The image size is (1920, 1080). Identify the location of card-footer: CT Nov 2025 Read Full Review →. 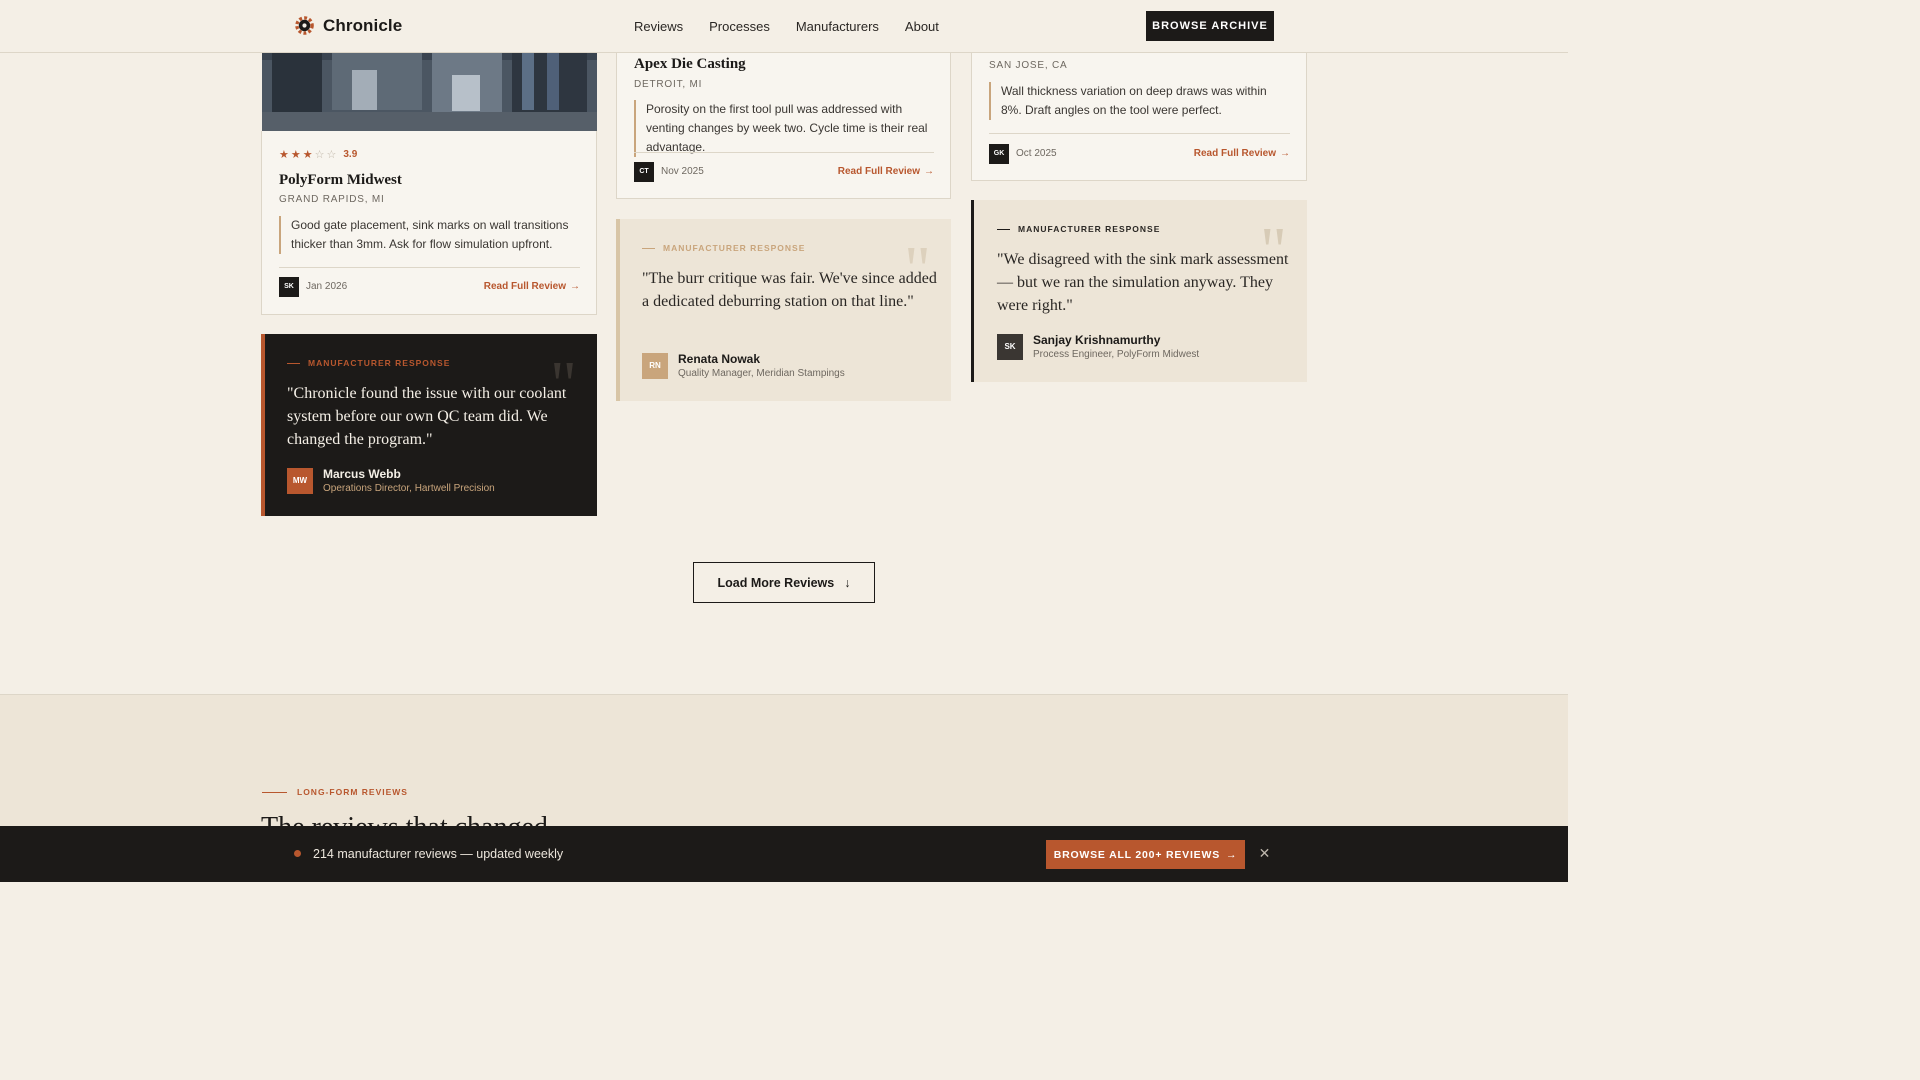
(784, 171).